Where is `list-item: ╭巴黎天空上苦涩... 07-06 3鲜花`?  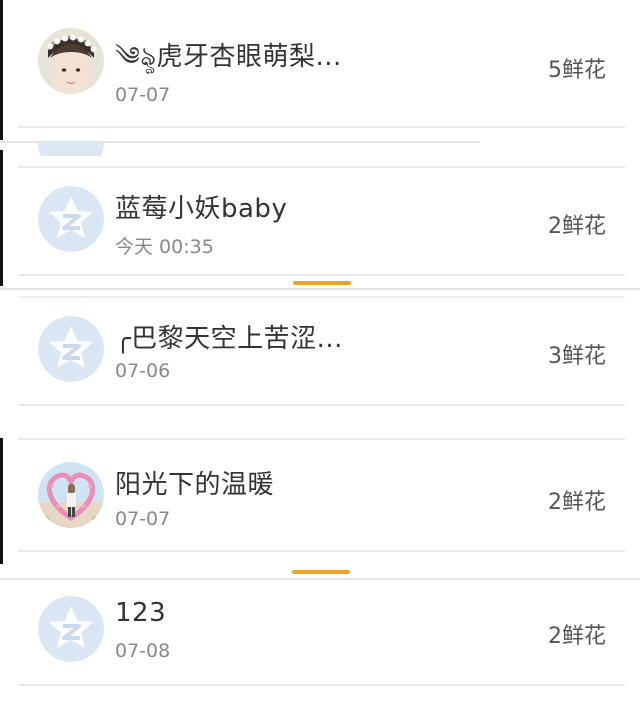
list-item: ╭巴黎天空上苦涩... 07-06 3鲜花 is located at coordinates (321, 351).